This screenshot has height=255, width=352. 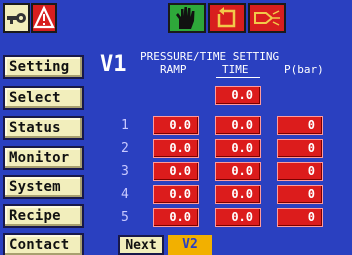 What do you see at coordinates (304, 69) in the screenshot?
I see `column-pressure-header: P(bar)` at bounding box center [304, 69].